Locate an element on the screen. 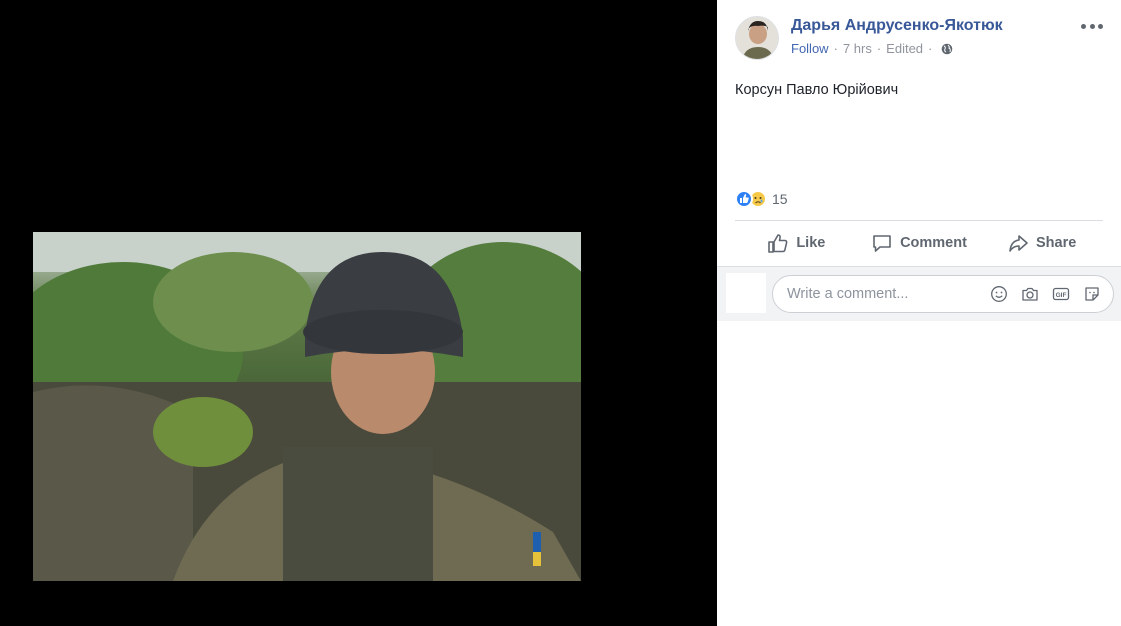 The height and width of the screenshot is (626, 1121). comment-composer: Write a comment... GIF is located at coordinates (919, 293).